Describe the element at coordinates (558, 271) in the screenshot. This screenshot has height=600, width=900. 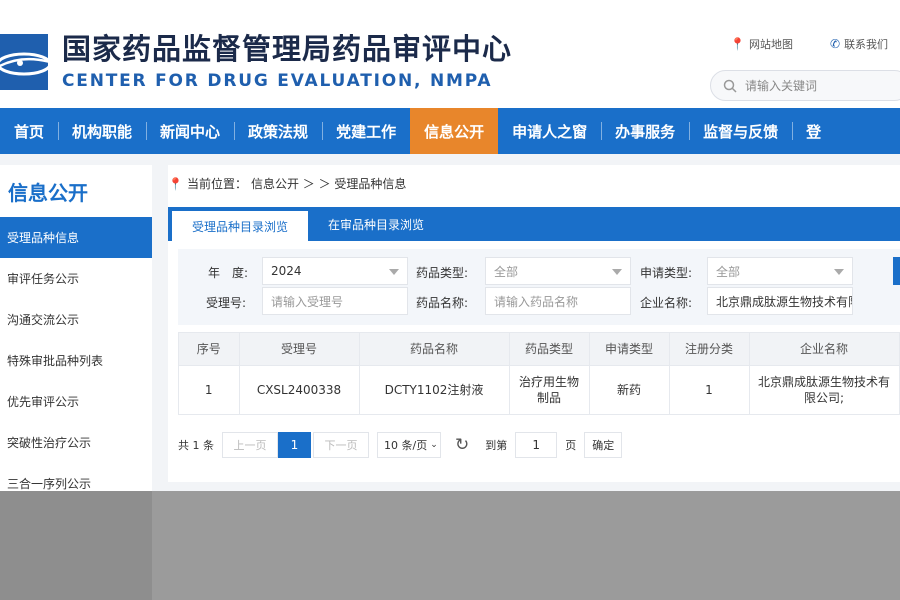
I see `drug-type-select: 全部` at that location.